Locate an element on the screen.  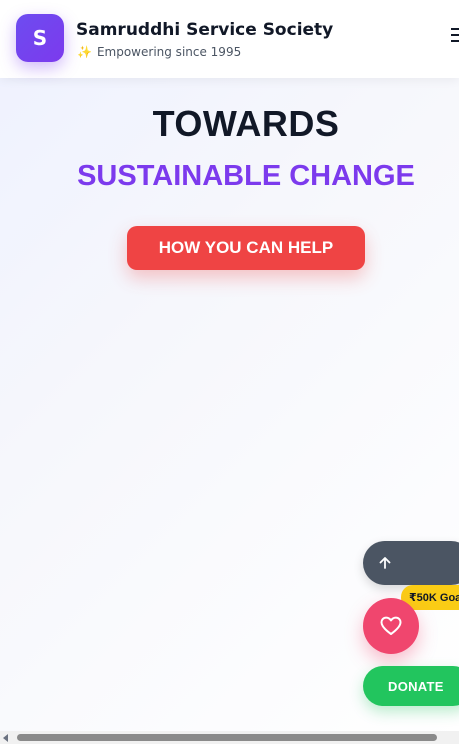
site-tagline: ✨ Empowering since 1995 is located at coordinates (159, 52).